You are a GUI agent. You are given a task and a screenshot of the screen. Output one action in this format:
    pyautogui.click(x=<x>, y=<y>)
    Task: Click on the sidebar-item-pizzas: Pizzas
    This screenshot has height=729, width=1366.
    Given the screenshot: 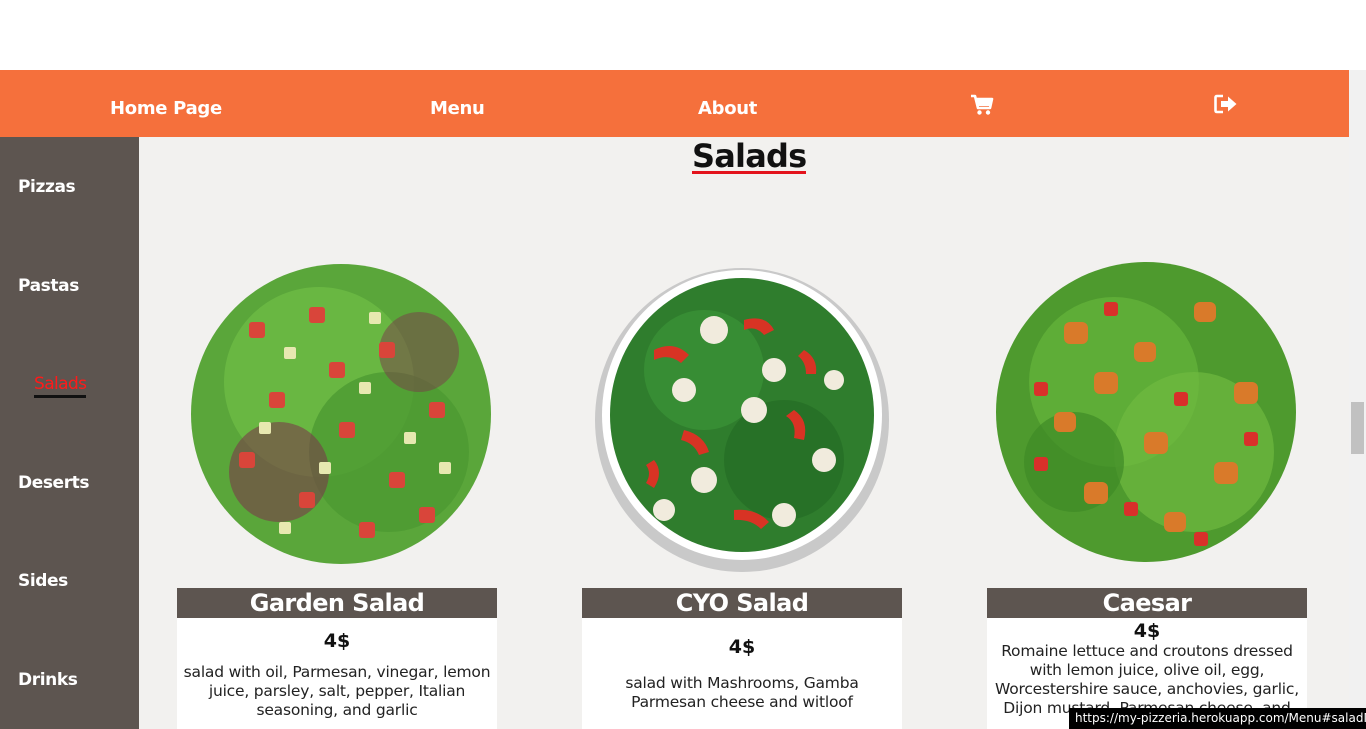 What is the action you would take?
    pyautogui.click(x=47, y=187)
    